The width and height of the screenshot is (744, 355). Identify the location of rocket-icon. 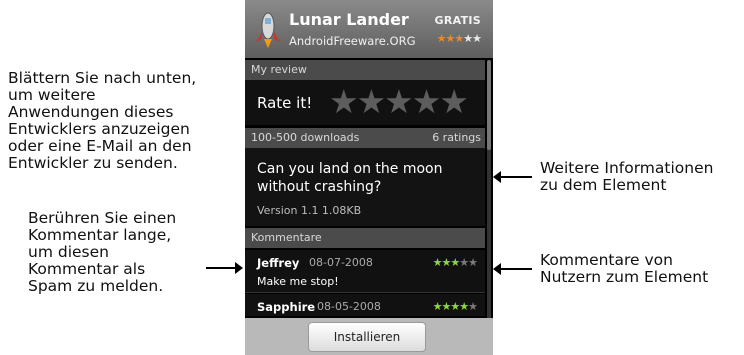
(268, 30).